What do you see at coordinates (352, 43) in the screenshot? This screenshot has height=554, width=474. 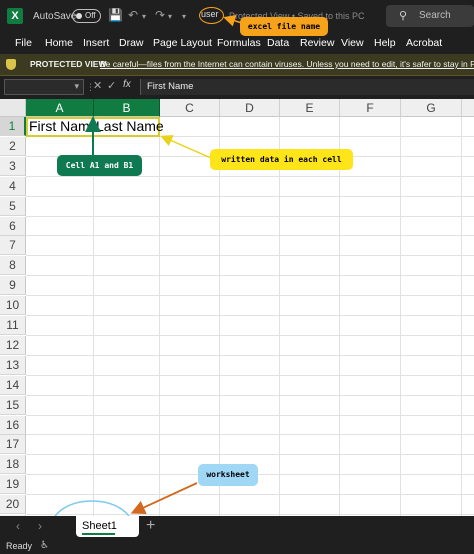 I see `menu-view: View` at bounding box center [352, 43].